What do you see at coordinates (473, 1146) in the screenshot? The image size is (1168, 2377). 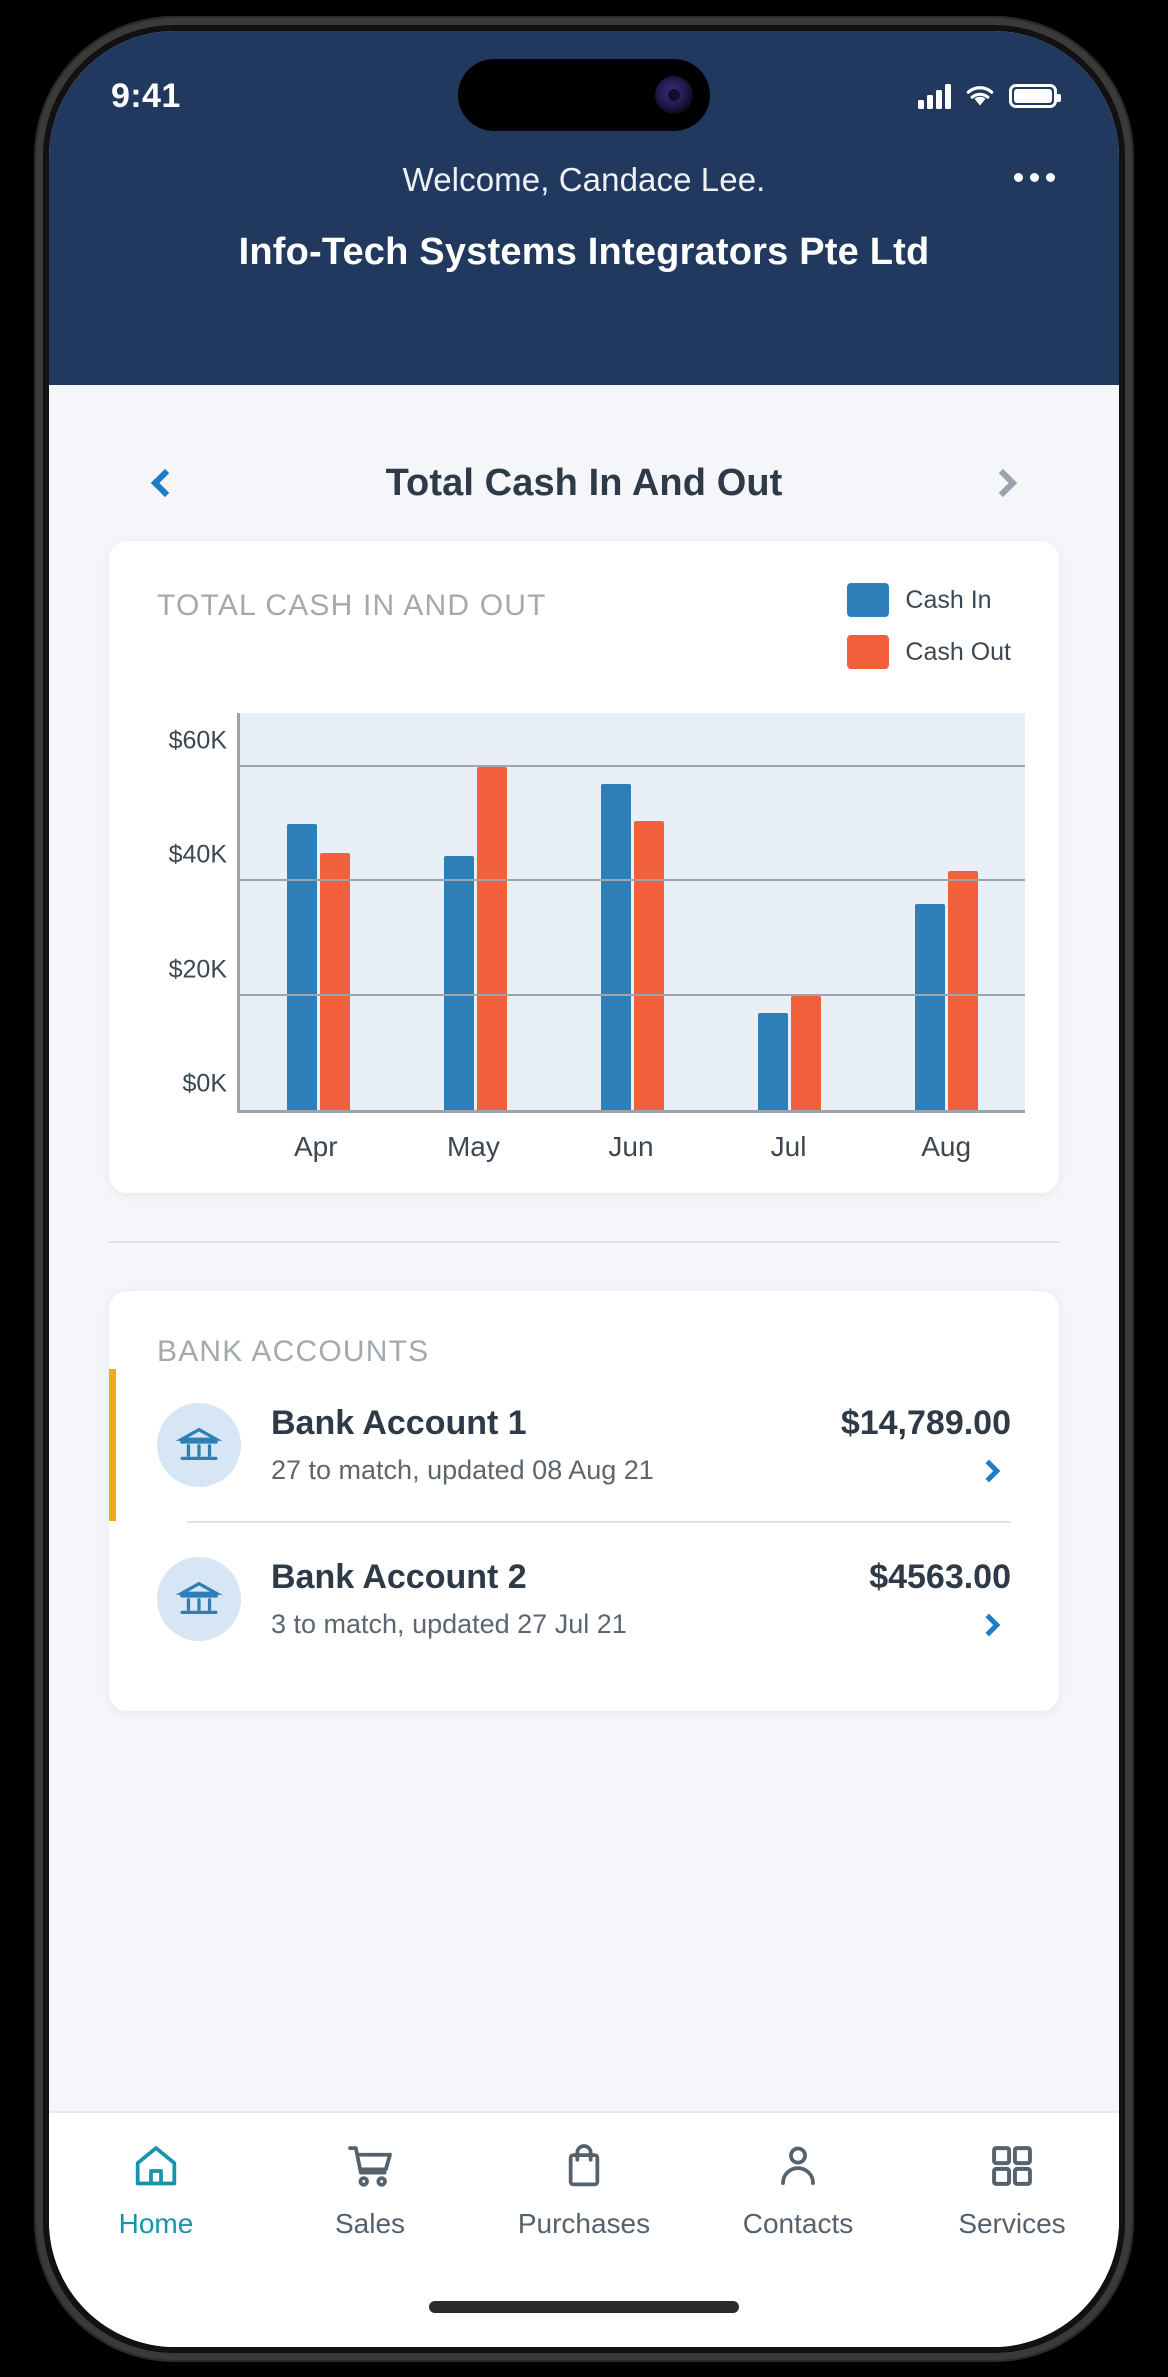 I see `x-axis-tick-label: May` at bounding box center [473, 1146].